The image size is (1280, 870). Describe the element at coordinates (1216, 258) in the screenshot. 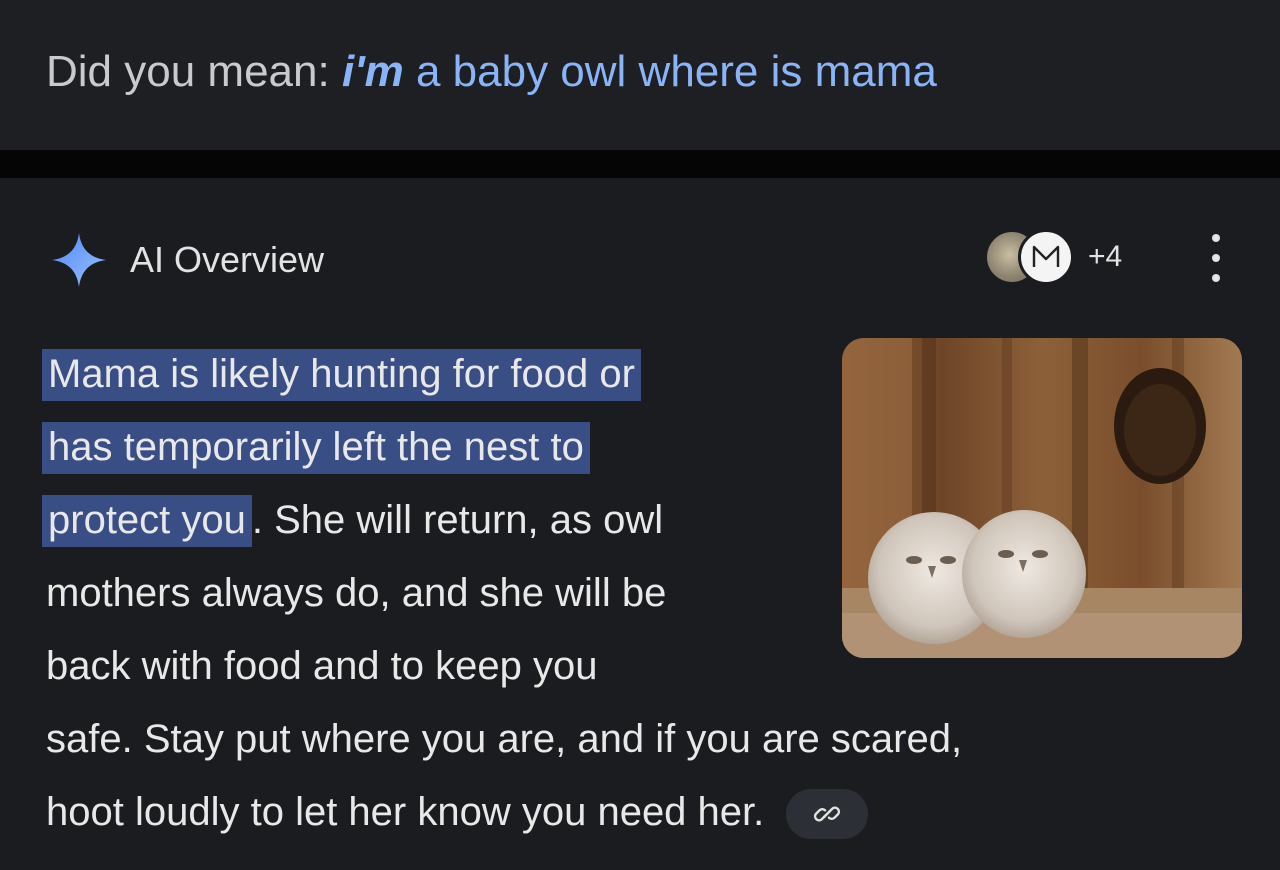

I see `more-options-button` at that location.